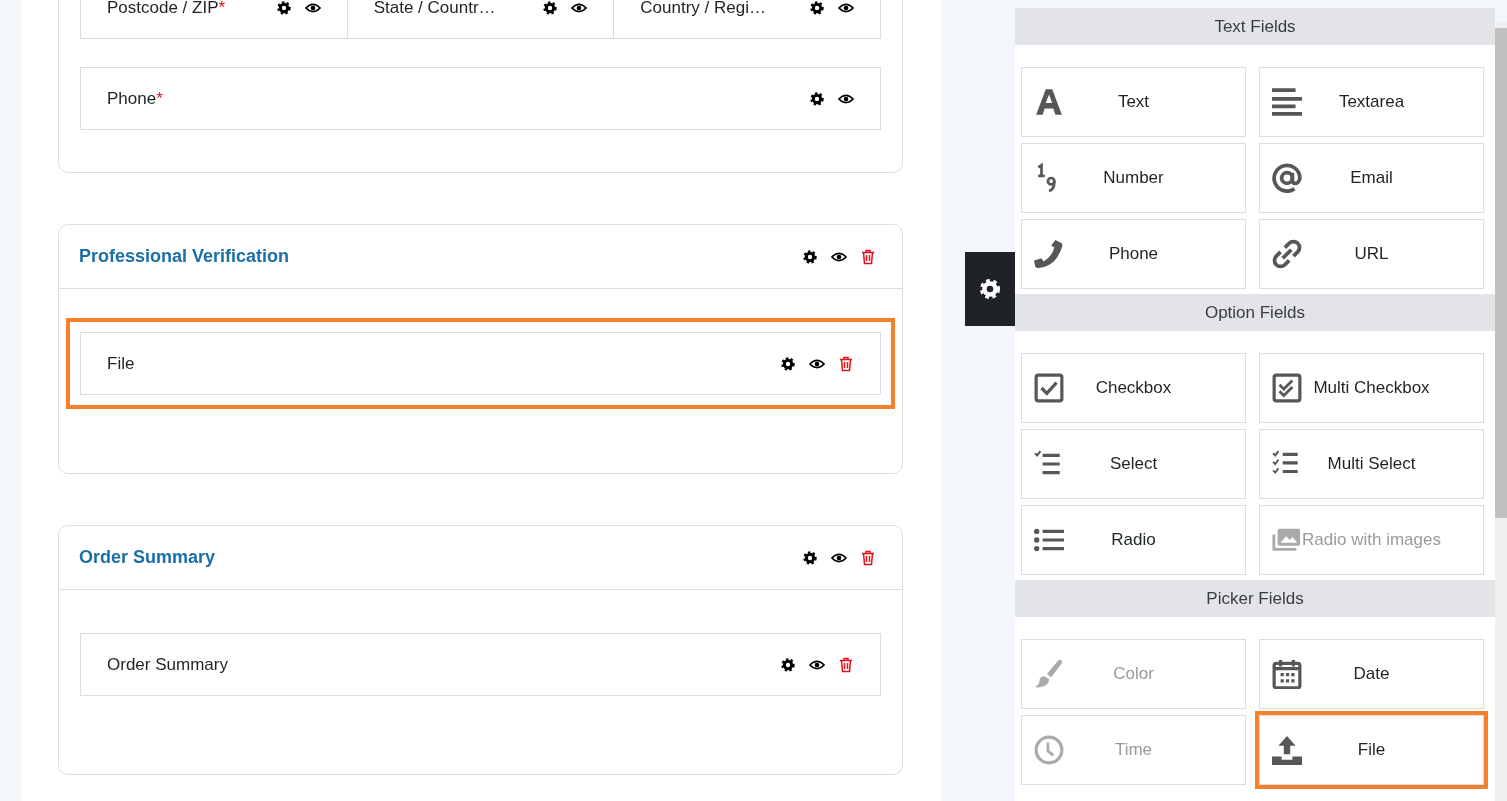 The width and height of the screenshot is (1507, 801). Describe the element at coordinates (1049, 674) in the screenshot. I see `paintbrush-icon` at that location.